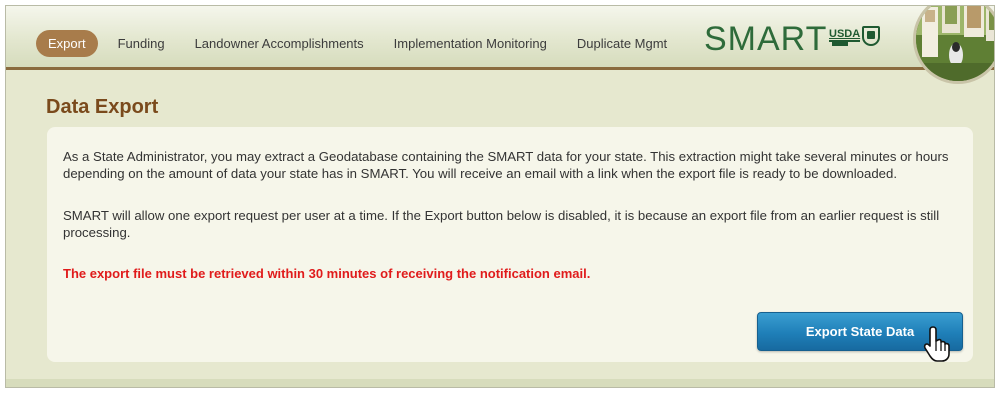 The image size is (1003, 395). What do you see at coordinates (67, 43) in the screenshot?
I see `tab-export: Export` at bounding box center [67, 43].